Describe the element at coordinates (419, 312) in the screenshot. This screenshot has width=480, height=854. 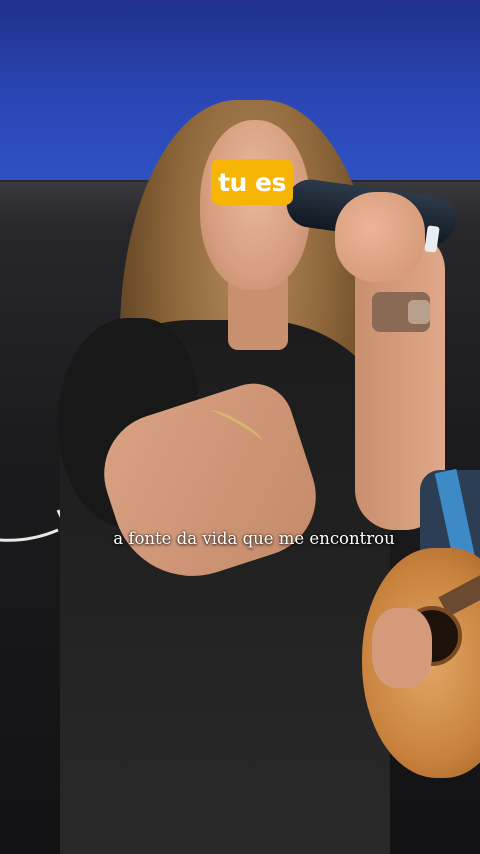
I see `watch-face` at that location.